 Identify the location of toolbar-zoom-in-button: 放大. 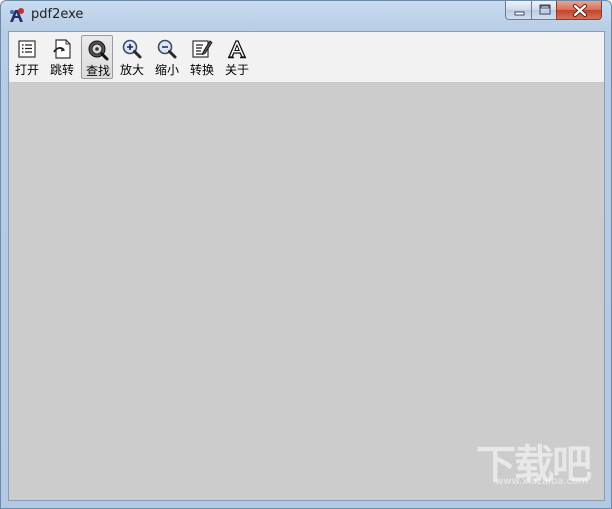
(132, 57).